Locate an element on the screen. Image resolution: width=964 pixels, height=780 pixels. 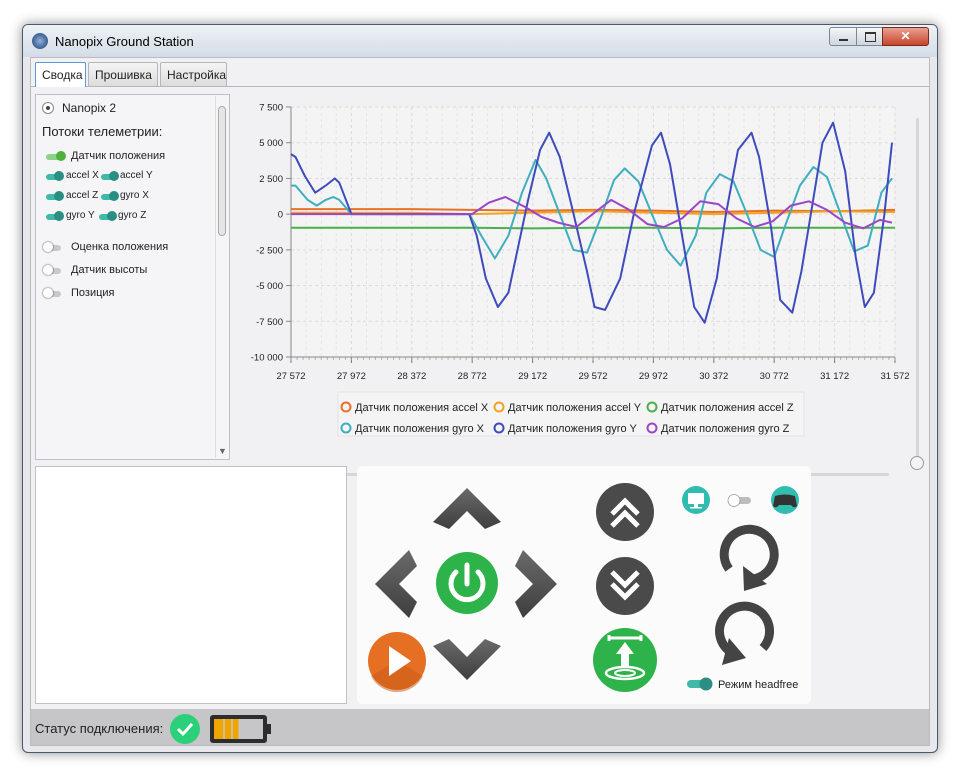
y-tick-label: 5 000 is located at coordinates (271, 143).